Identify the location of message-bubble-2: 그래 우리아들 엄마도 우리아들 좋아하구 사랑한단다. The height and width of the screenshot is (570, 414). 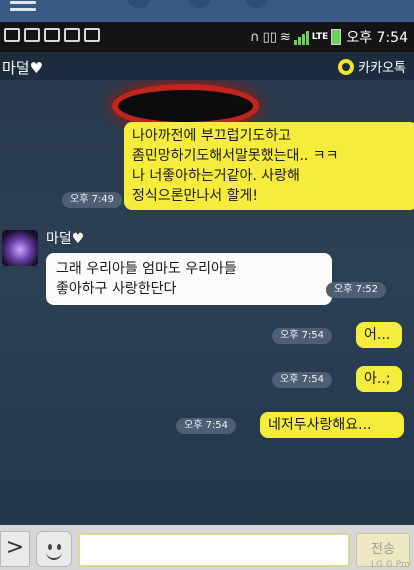
(189, 279).